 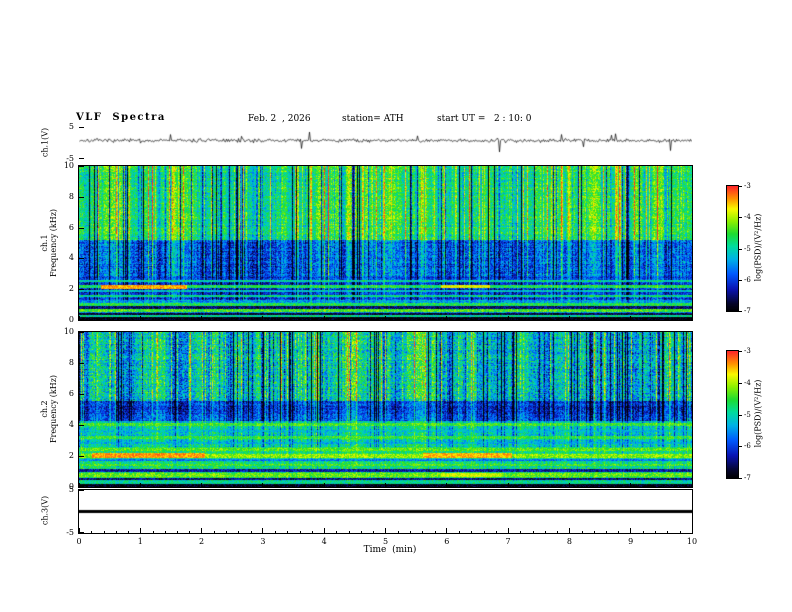 I want to click on x-tick-label: 5, so click(x=385, y=541).